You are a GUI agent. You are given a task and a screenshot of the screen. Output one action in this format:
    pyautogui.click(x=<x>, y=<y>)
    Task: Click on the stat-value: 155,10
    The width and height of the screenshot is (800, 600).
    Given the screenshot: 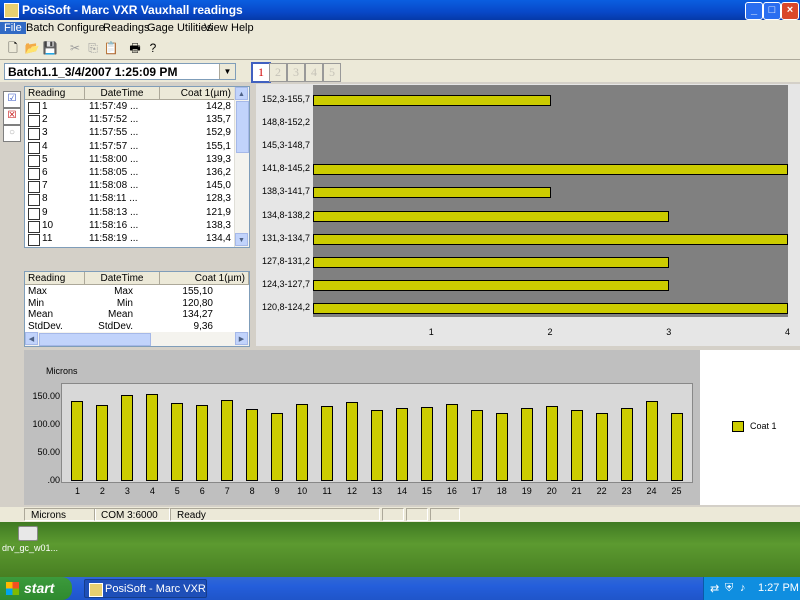 What is the action you would take?
    pyautogui.click(x=197, y=291)
    